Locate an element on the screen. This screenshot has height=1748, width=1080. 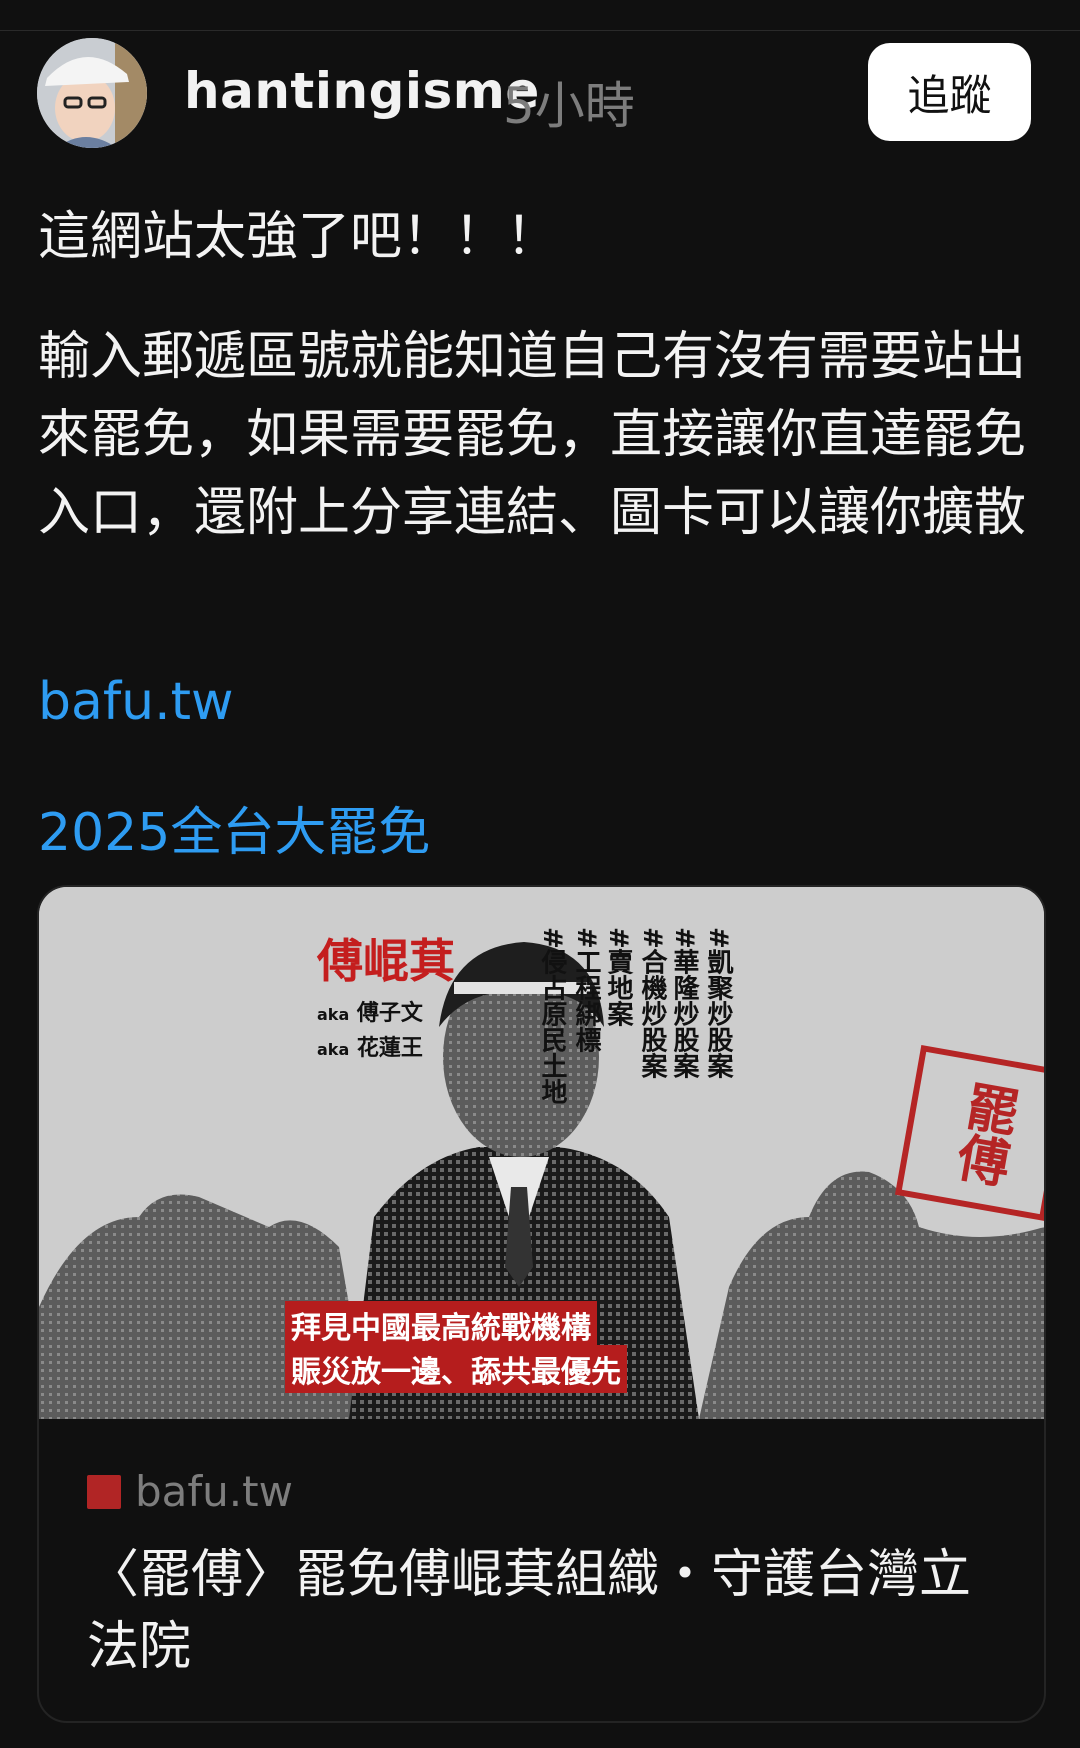
stamp: 罷傅 is located at coordinates (969, 1133).